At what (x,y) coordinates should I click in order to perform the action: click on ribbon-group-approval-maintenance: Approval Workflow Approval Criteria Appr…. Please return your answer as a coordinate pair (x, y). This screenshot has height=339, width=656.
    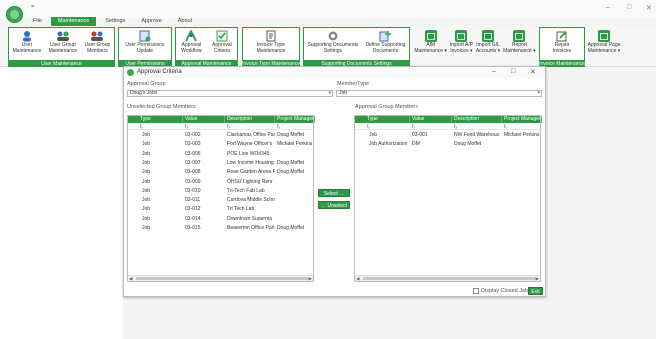
    Looking at the image, I should click on (206, 47).